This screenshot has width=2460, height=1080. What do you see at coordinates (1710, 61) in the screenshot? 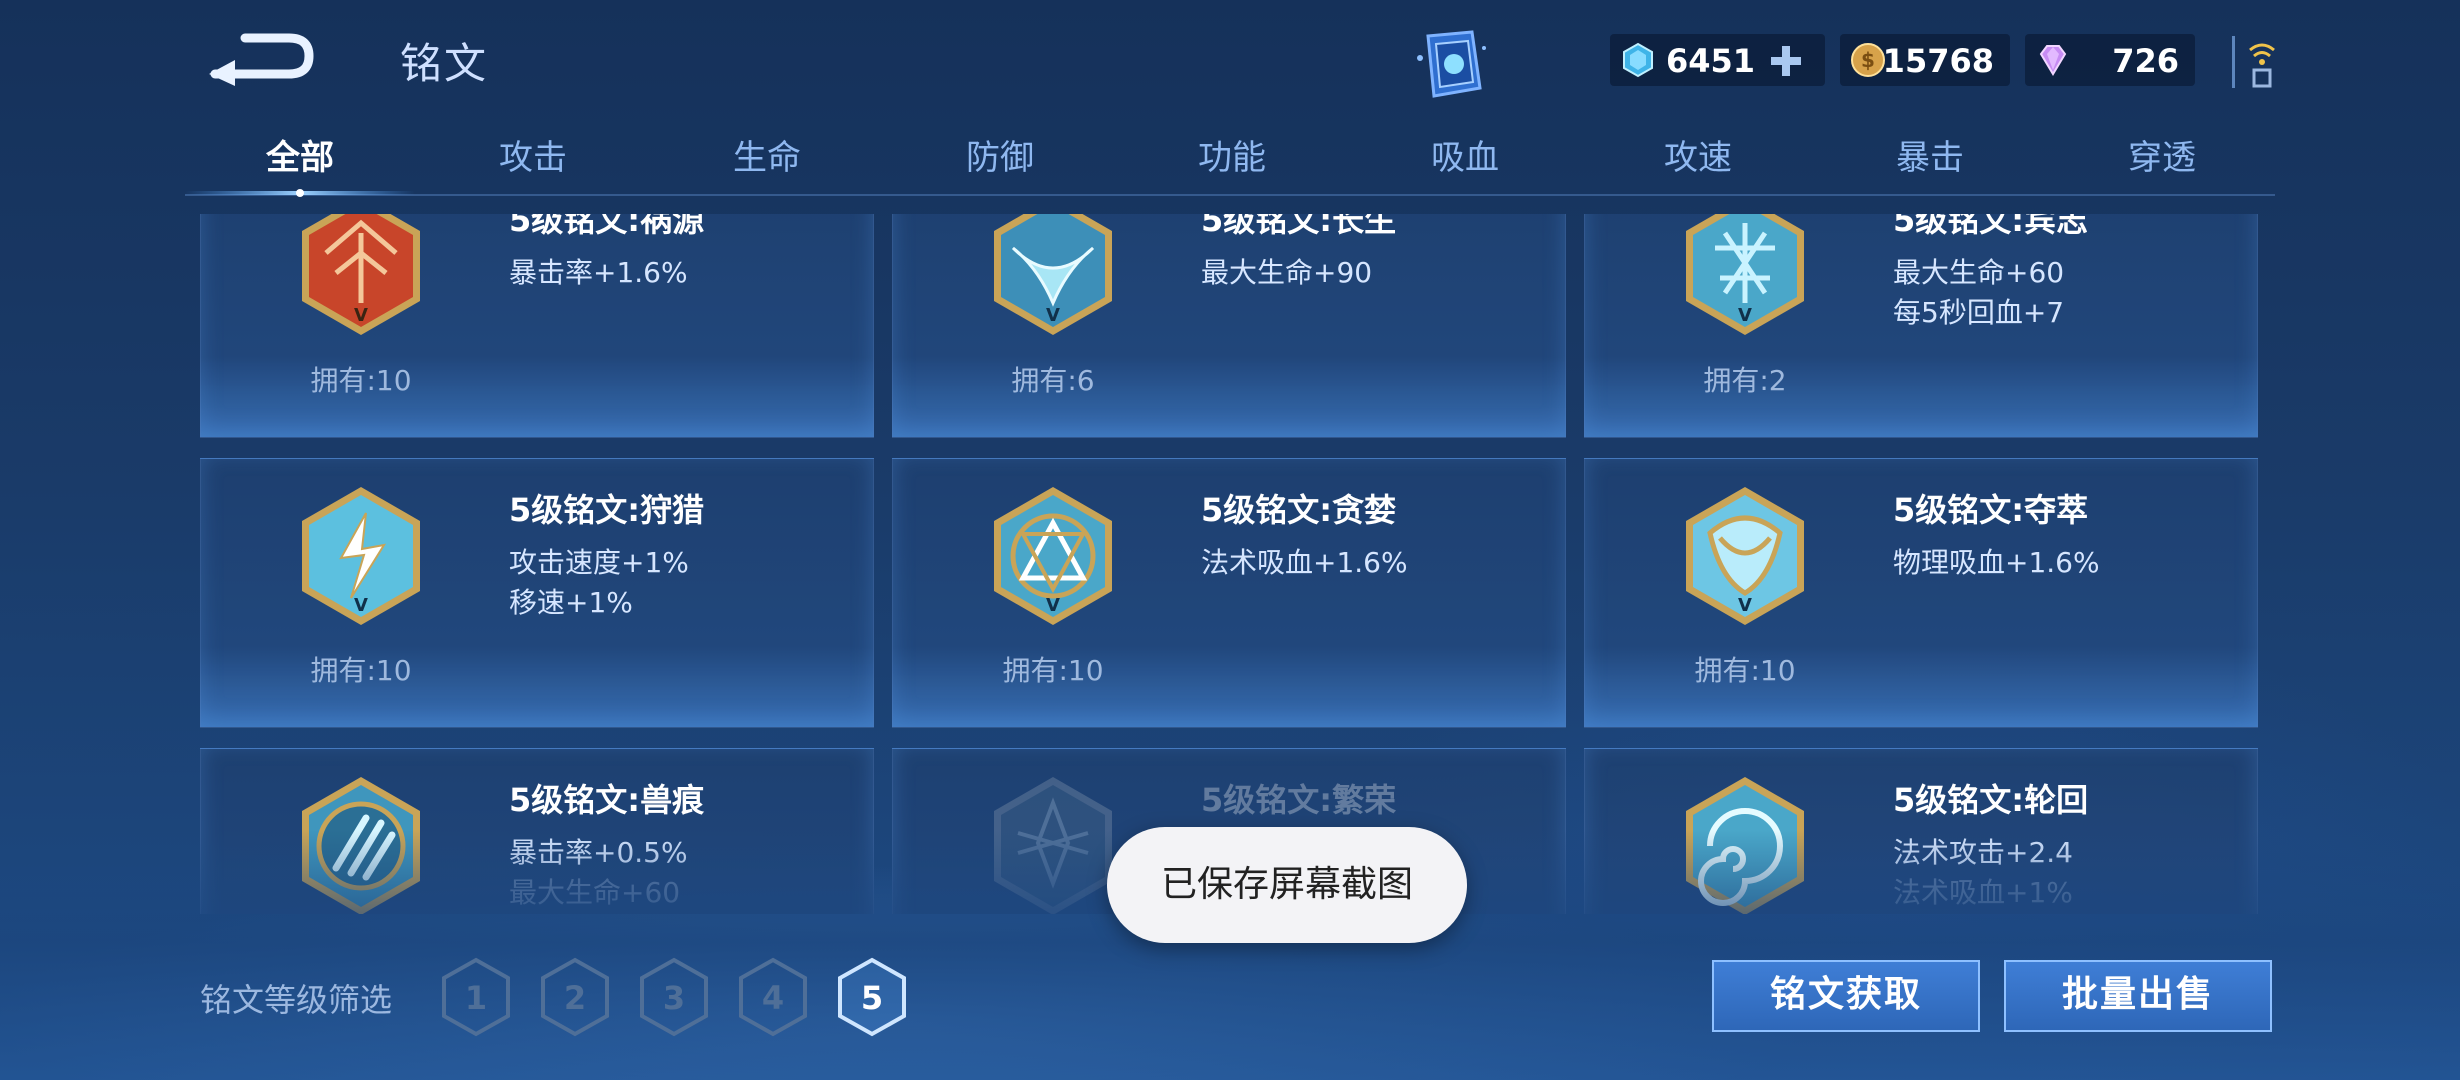
I see `coupon-value: 6451` at bounding box center [1710, 61].